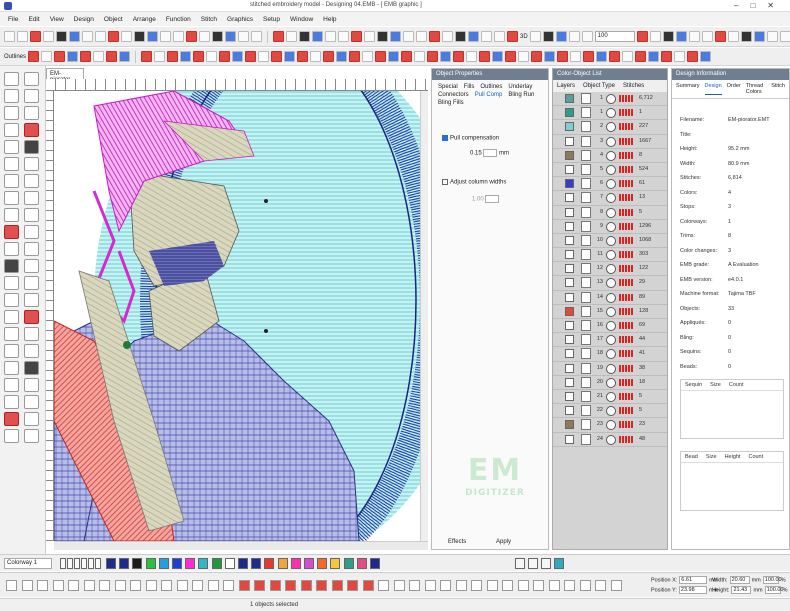 The image size is (790, 611). Describe the element at coordinates (756, 89) in the screenshot. I see `tab-thread-colors: Thread Colors` at that location.